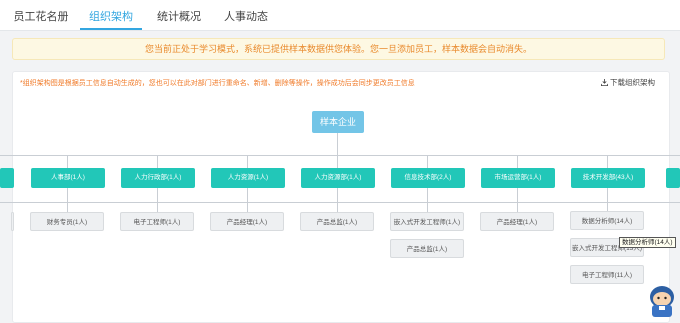 The image size is (680, 323). Describe the element at coordinates (647, 242) in the screenshot. I see `hover-tooltip: 数据分析师(14人)` at that location.